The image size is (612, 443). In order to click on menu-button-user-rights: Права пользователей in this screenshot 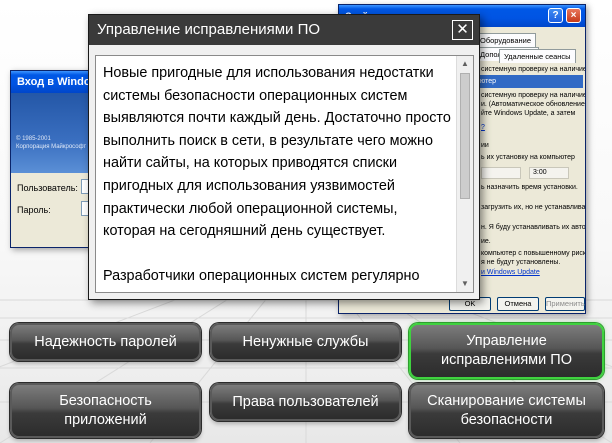, I will do `click(305, 402)`.